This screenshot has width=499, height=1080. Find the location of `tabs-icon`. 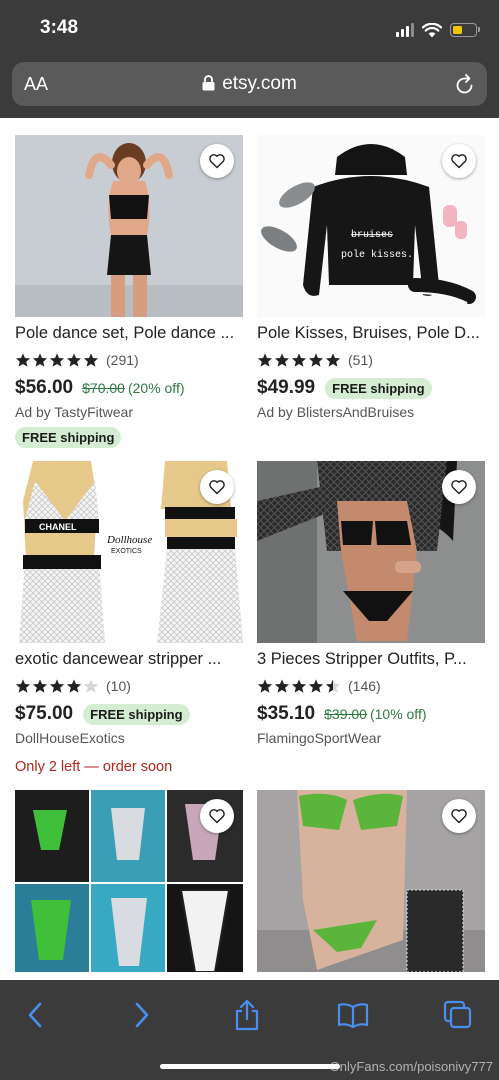

tabs-icon is located at coordinates (457, 1014).